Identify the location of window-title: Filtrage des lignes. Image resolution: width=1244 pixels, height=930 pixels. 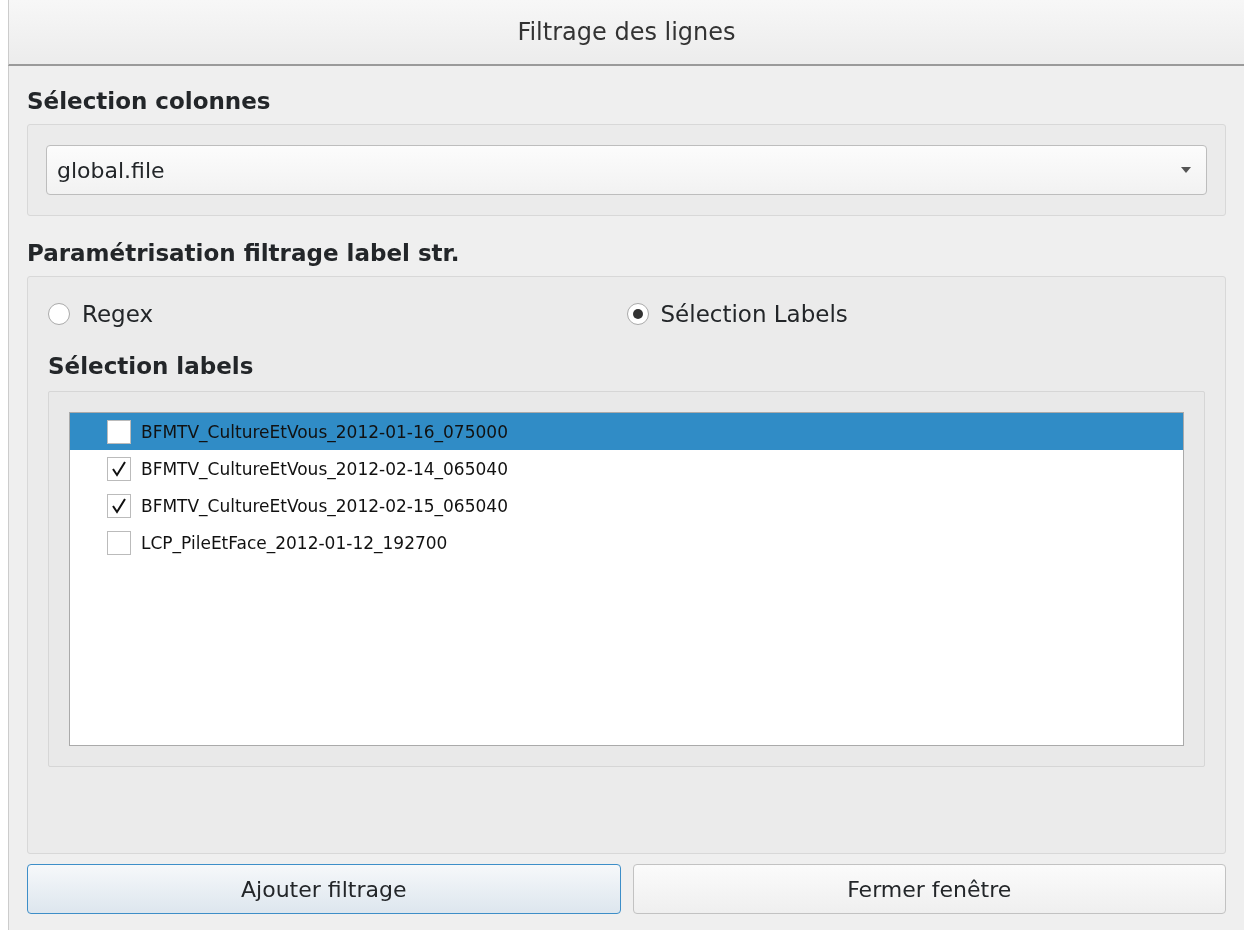
(626, 32).